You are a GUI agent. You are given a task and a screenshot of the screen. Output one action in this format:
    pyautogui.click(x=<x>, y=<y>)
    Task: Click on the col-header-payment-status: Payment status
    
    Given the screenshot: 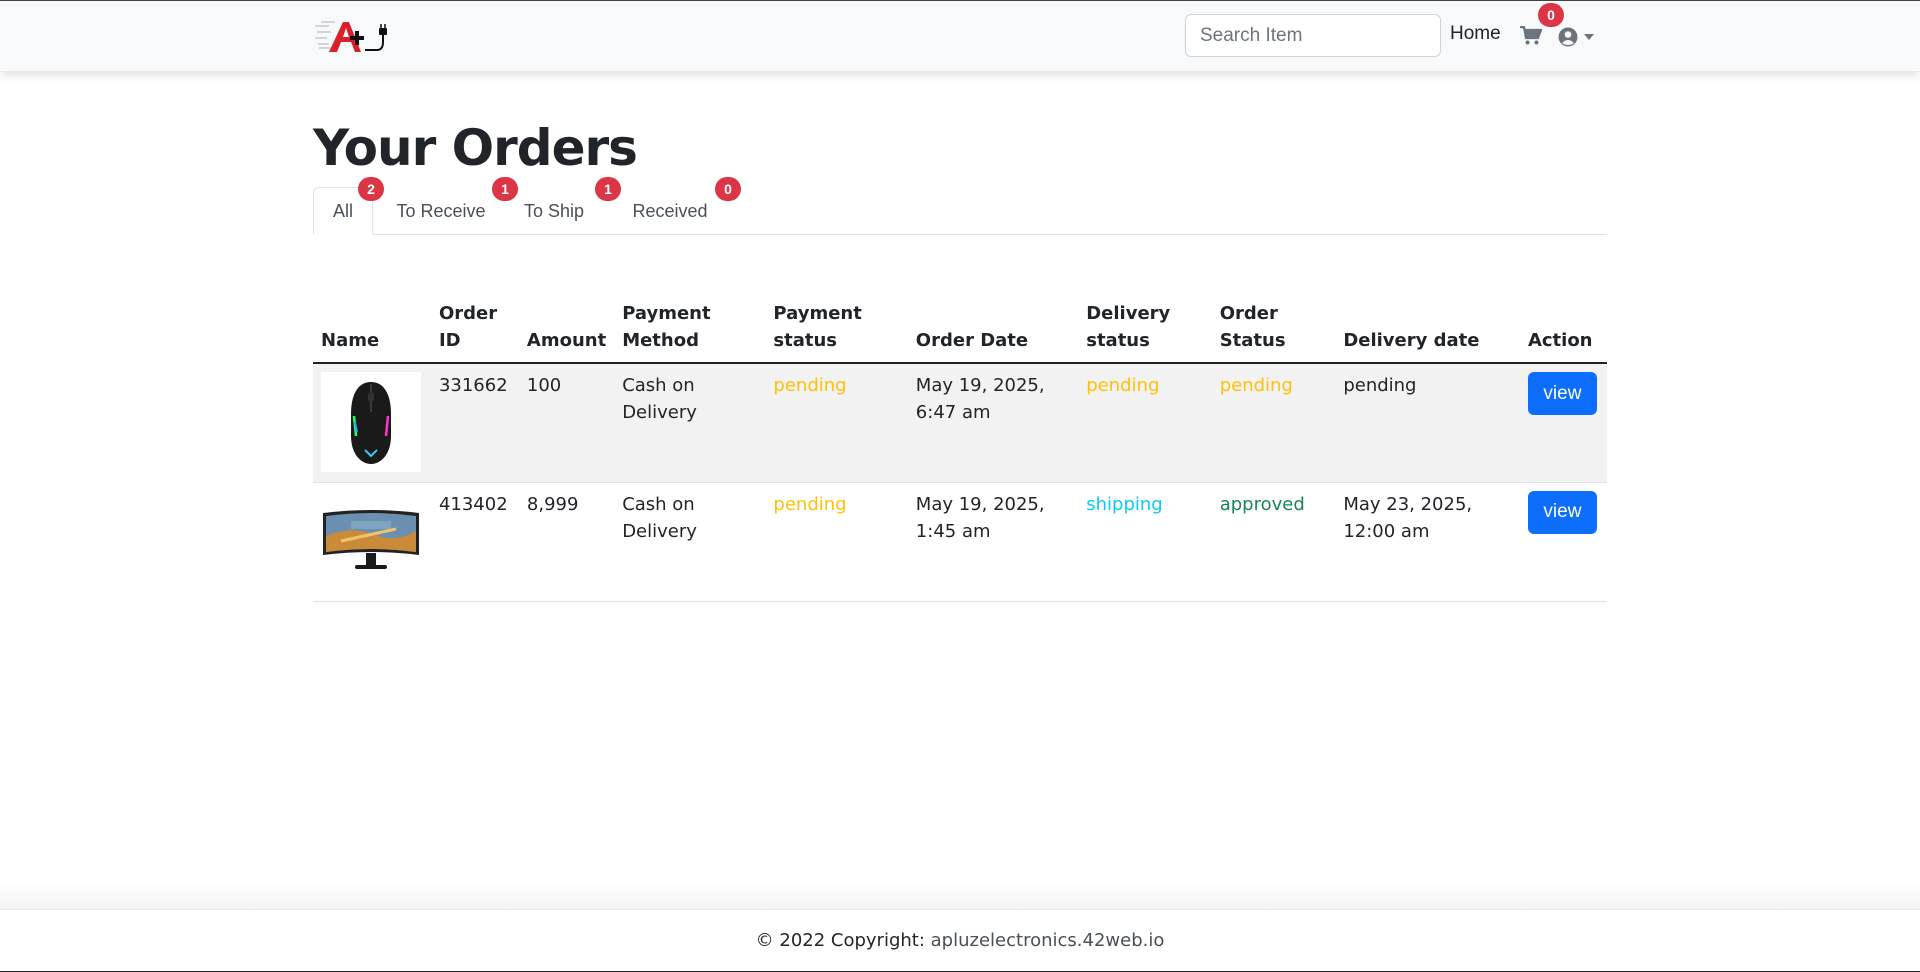 What is the action you would take?
    pyautogui.click(x=836, y=327)
    